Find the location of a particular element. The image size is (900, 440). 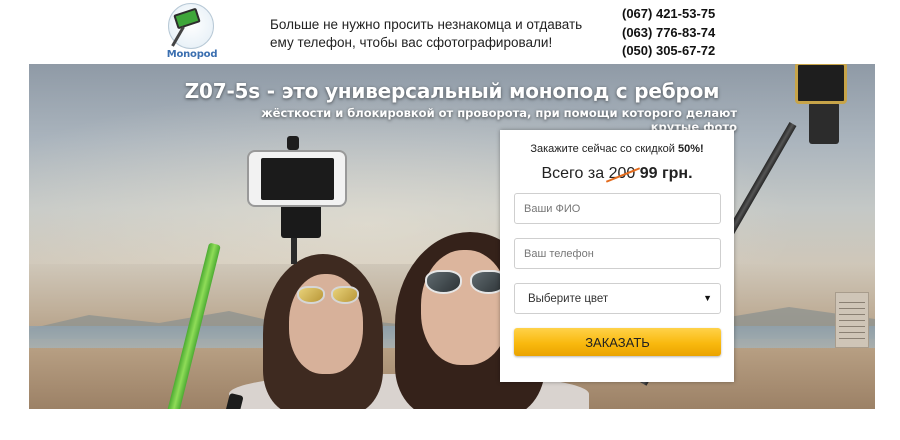

dropdown-arrow-icon: ▼ is located at coordinates (707, 298).